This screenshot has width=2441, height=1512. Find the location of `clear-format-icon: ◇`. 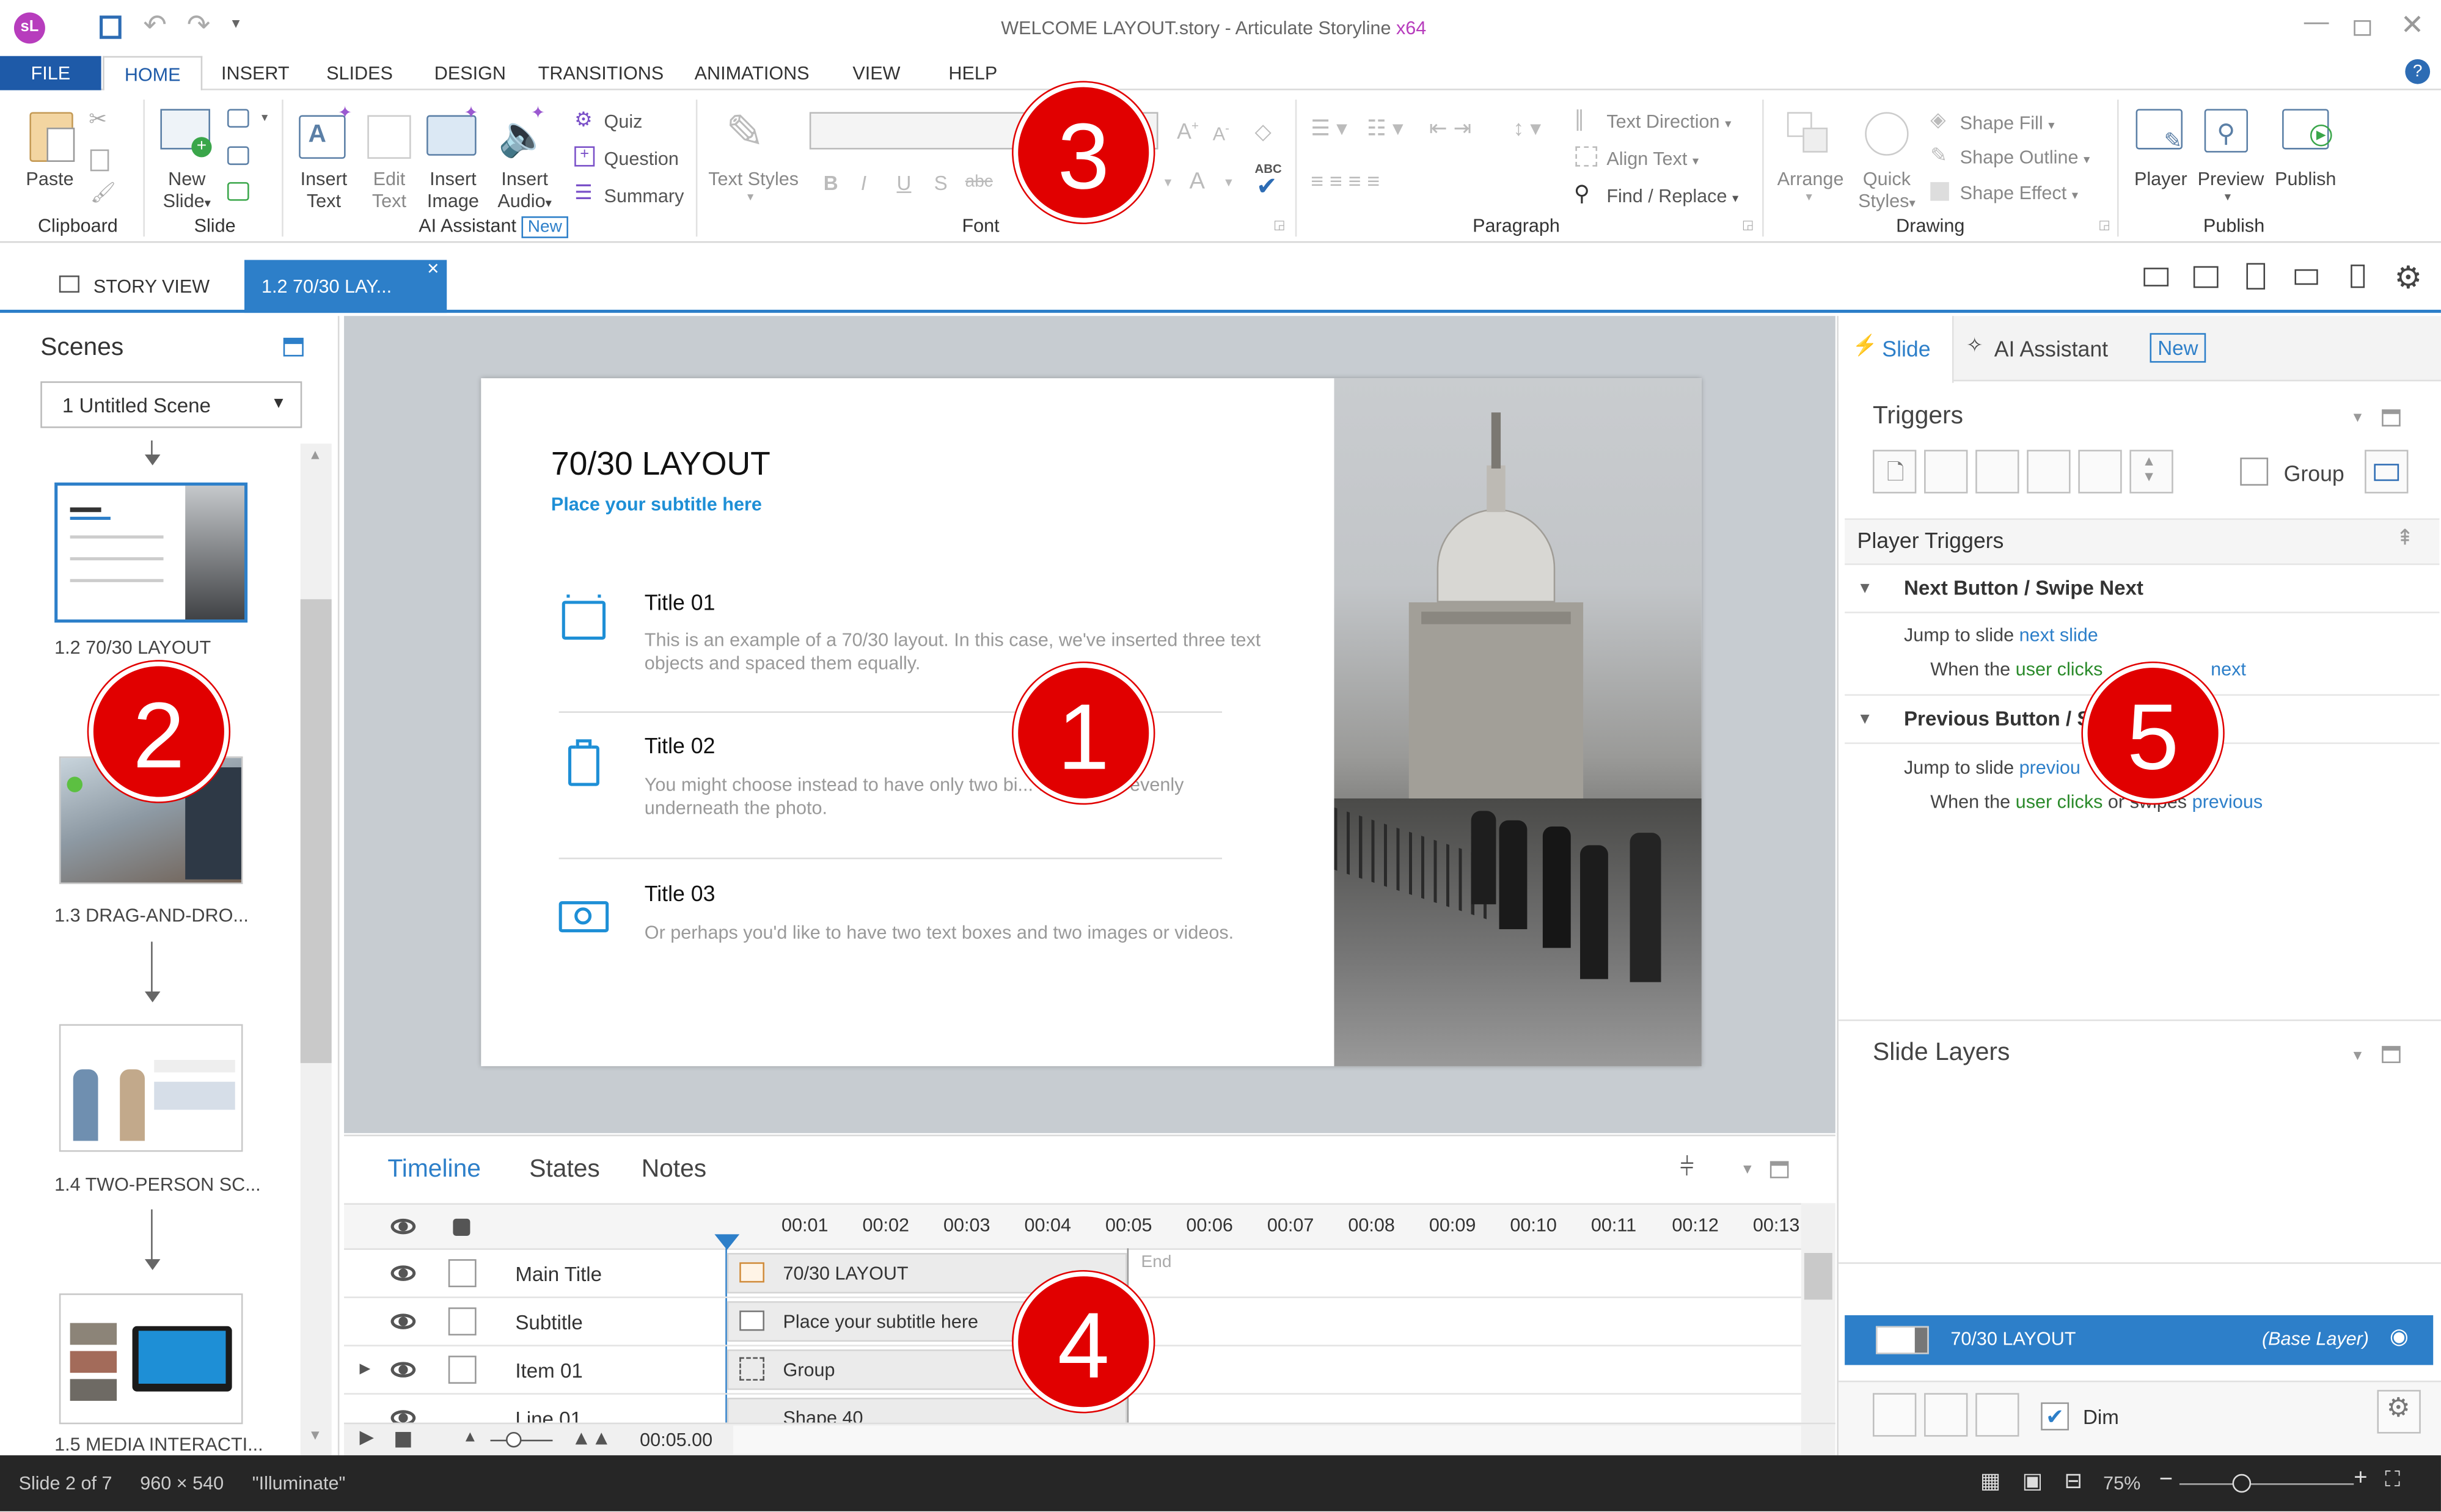

clear-format-icon: ◇ is located at coordinates (1263, 132).